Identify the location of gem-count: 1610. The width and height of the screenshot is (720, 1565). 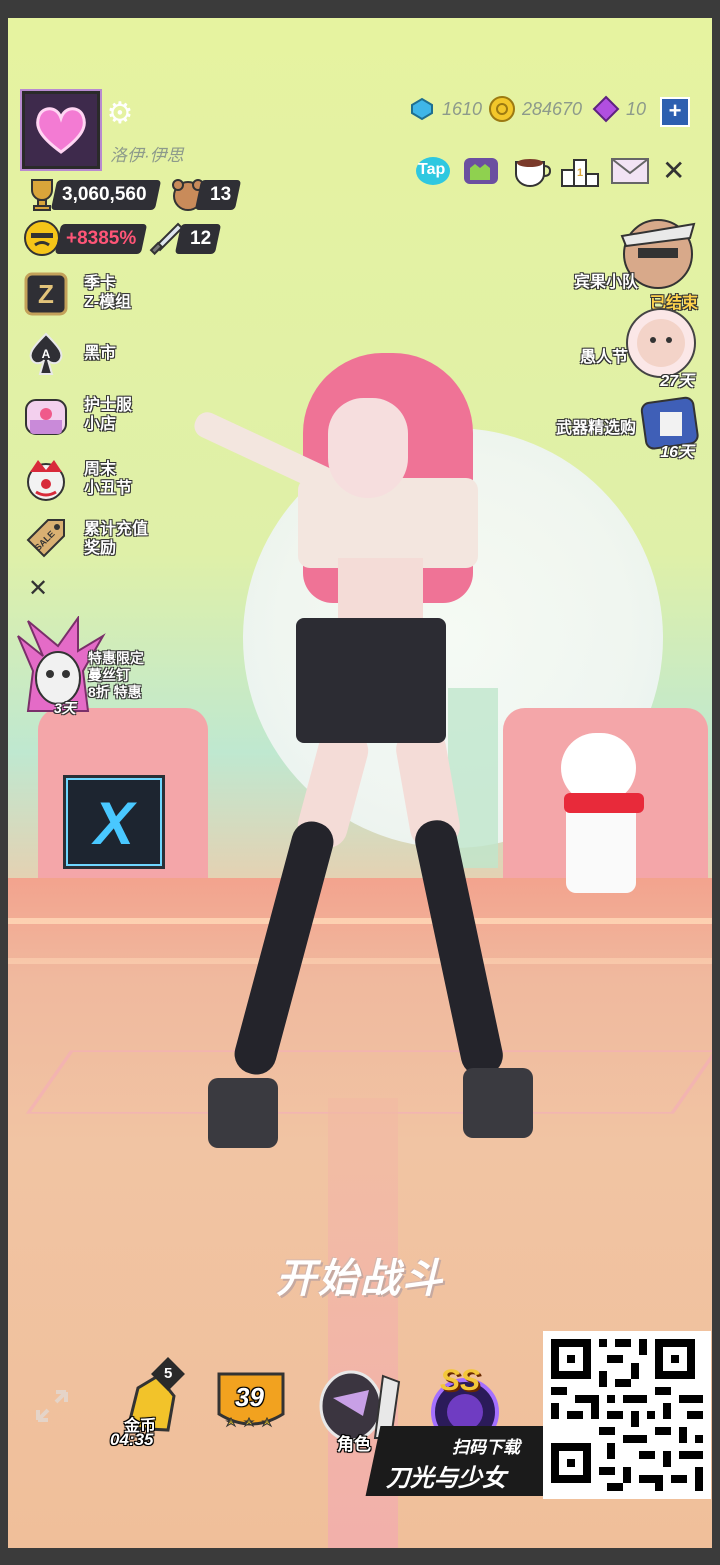
(462, 109).